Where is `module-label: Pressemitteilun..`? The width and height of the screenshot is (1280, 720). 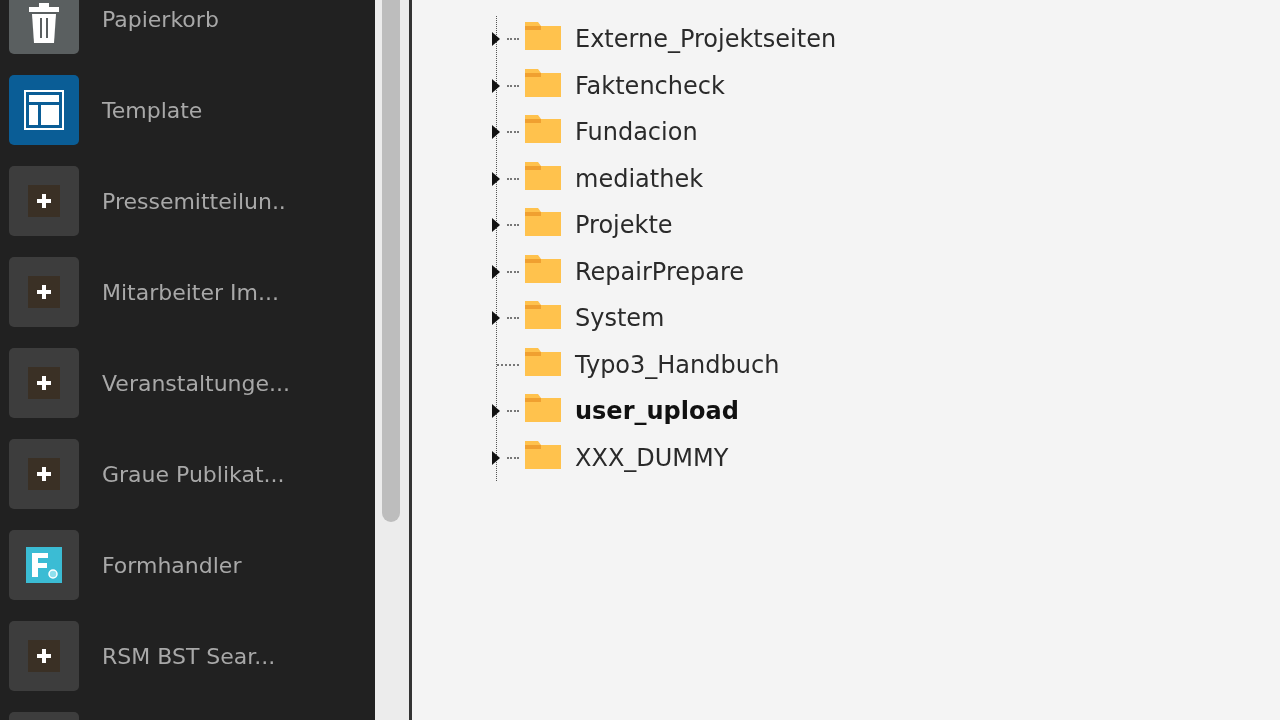 module-label: Pressemitteilun.. is located at coordinates (194, 201).